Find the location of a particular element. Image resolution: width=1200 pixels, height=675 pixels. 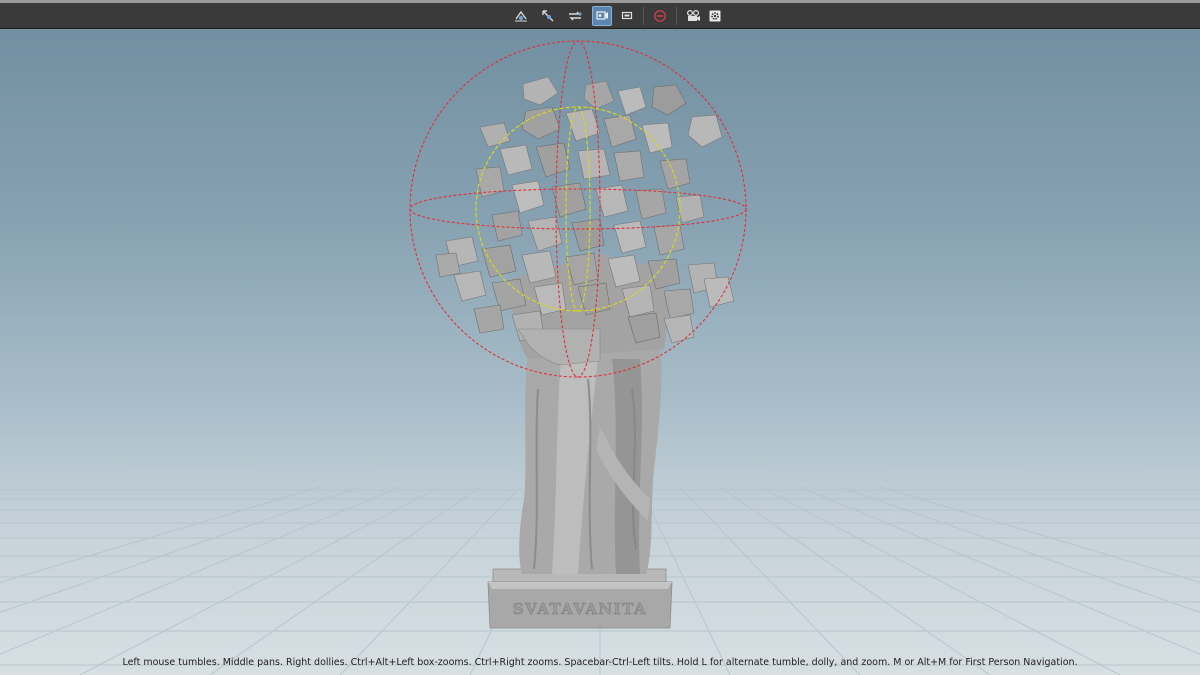

pan-view-icon is located at coordinates (548, 16).